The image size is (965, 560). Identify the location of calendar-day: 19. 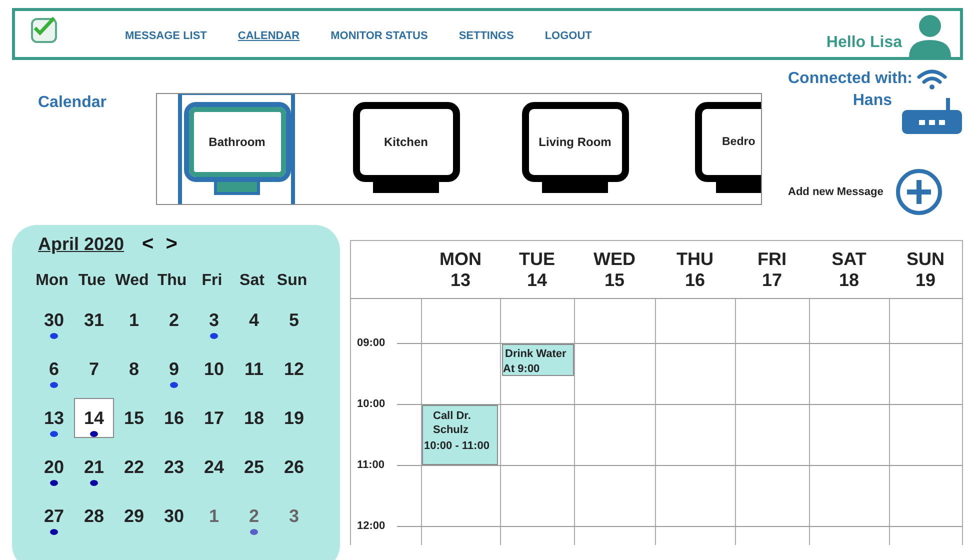
(294, 418).